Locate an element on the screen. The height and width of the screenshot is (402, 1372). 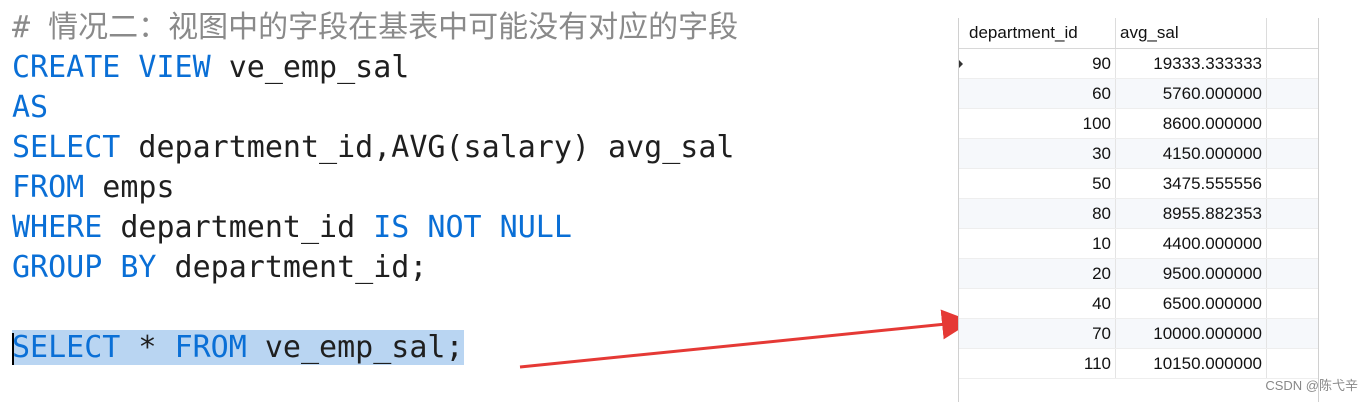
cell-avg-sal: 3475.555556 is located at coordinates (1191, 183).